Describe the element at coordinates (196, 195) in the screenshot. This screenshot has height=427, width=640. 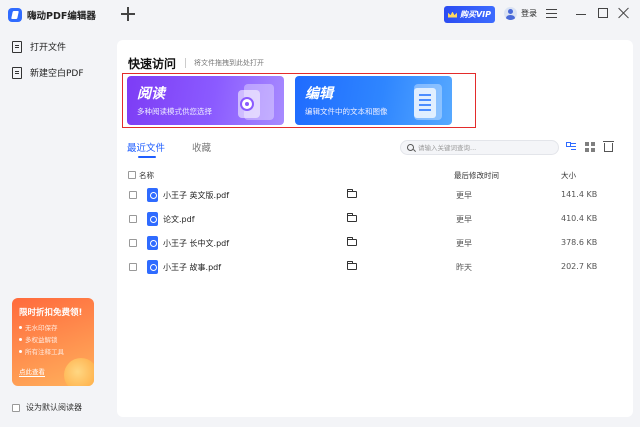
I see `file-name: 小王子 英文版.pdf` at that location.